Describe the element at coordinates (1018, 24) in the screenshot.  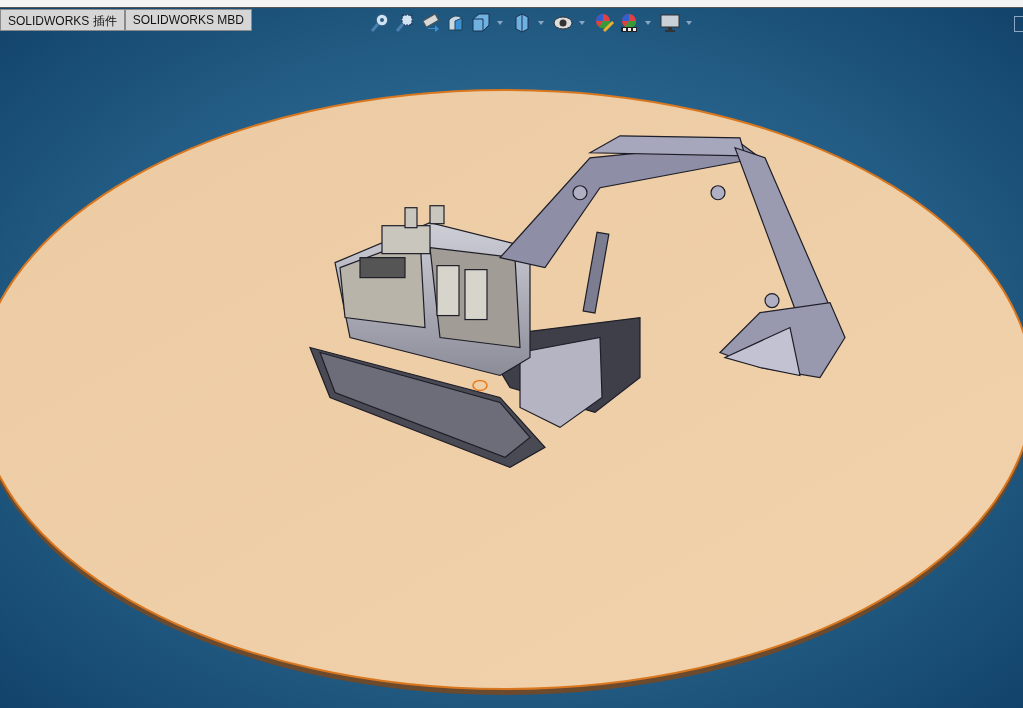
I see `viewport-corner-icon` at that location.